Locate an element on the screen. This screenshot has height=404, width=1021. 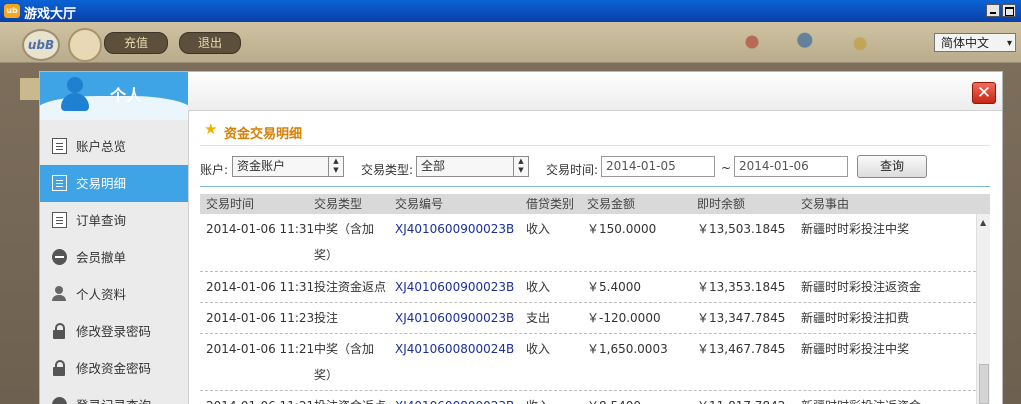
section-title: 资金交易明细 is located at coordinates (263, 134).